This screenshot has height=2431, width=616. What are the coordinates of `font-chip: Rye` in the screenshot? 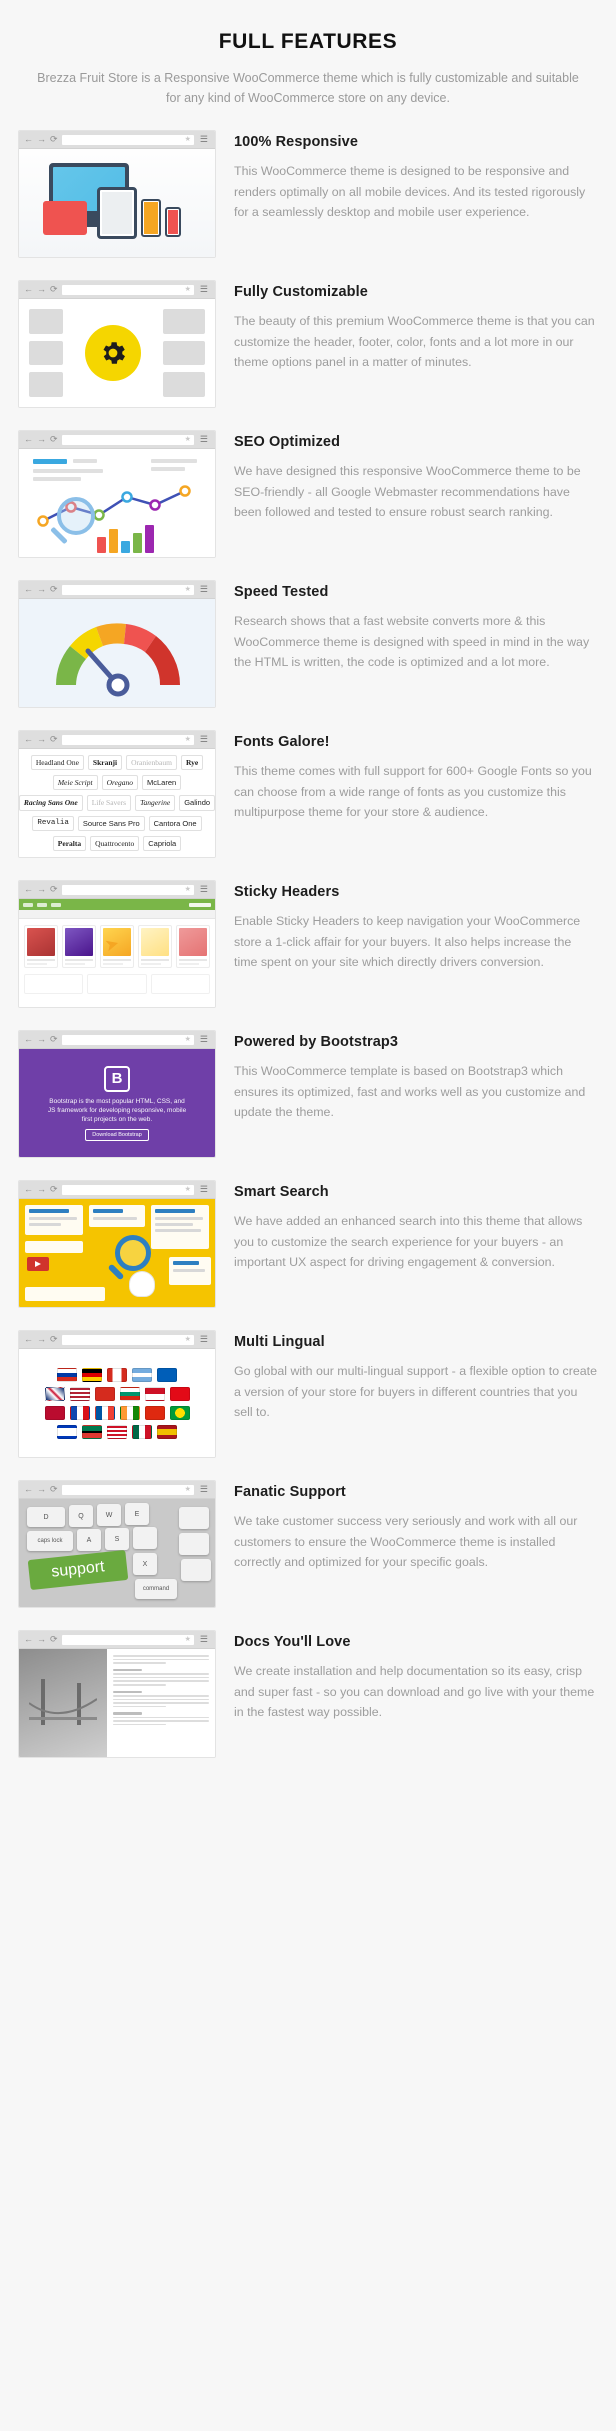 It's located at (192, 762).